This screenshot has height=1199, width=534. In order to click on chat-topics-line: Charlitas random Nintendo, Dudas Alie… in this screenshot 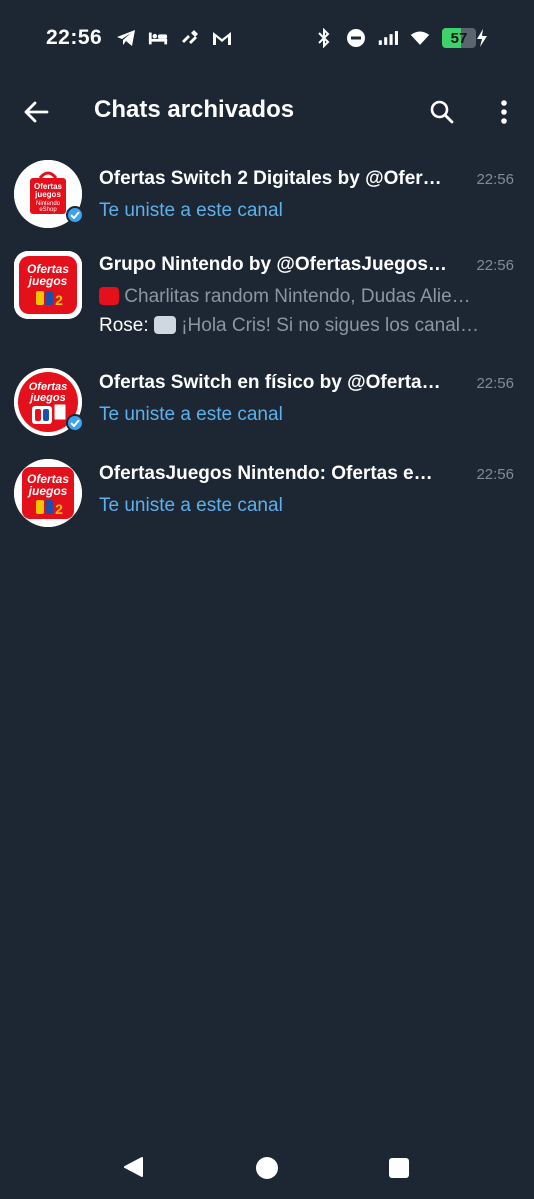, I will do `click(299, 297)`.